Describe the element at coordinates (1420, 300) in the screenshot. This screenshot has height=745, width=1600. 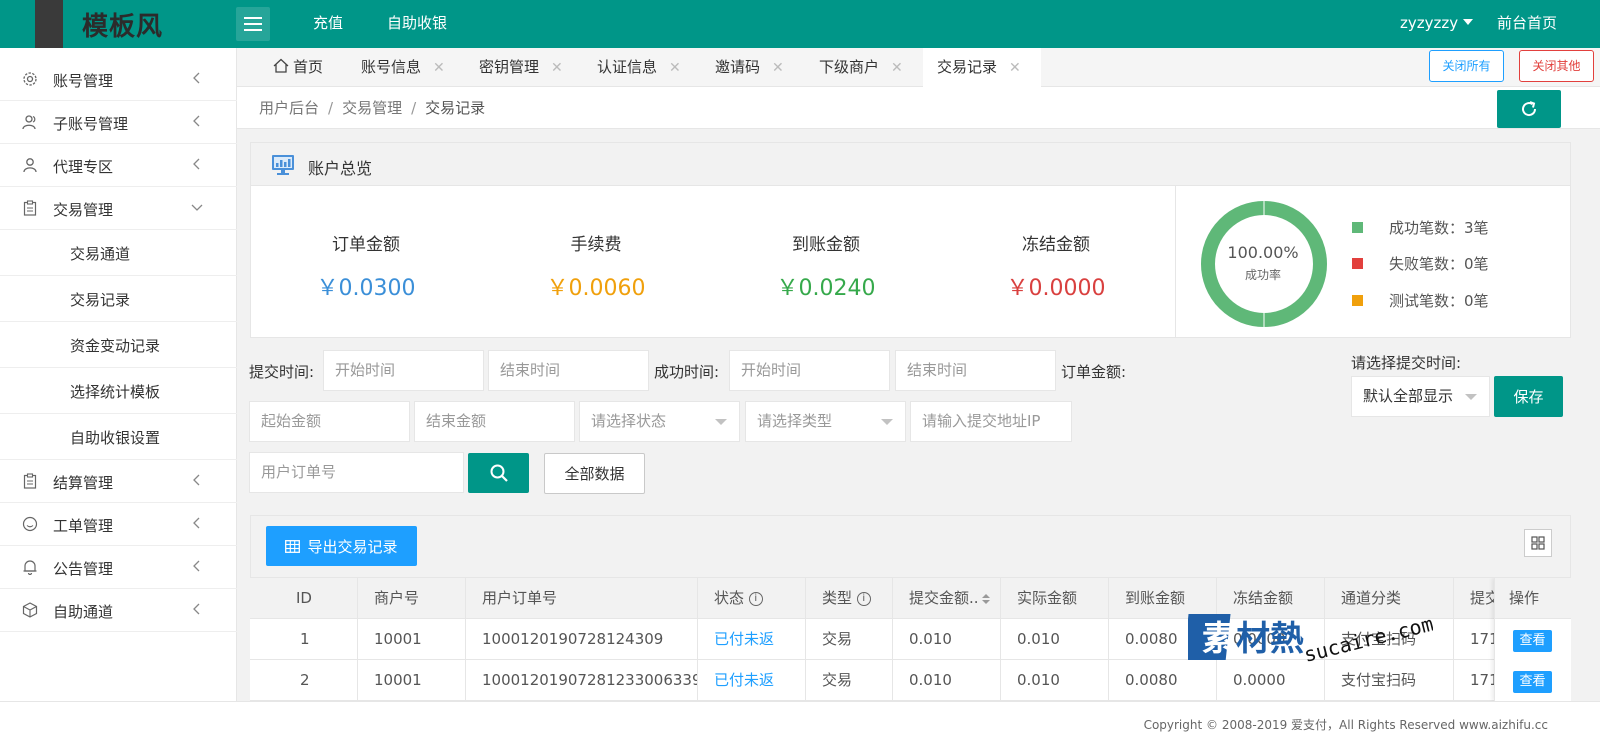
I see `legend-test: 测试笔数：0笔` at that location.